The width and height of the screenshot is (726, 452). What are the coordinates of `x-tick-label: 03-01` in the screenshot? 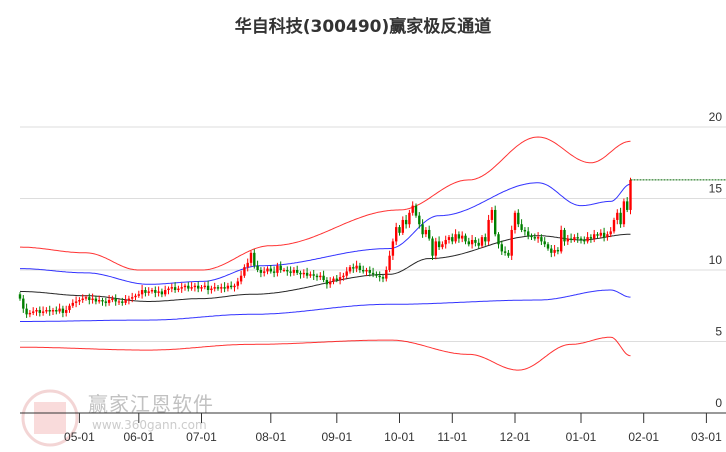 It's located at (706, 437).